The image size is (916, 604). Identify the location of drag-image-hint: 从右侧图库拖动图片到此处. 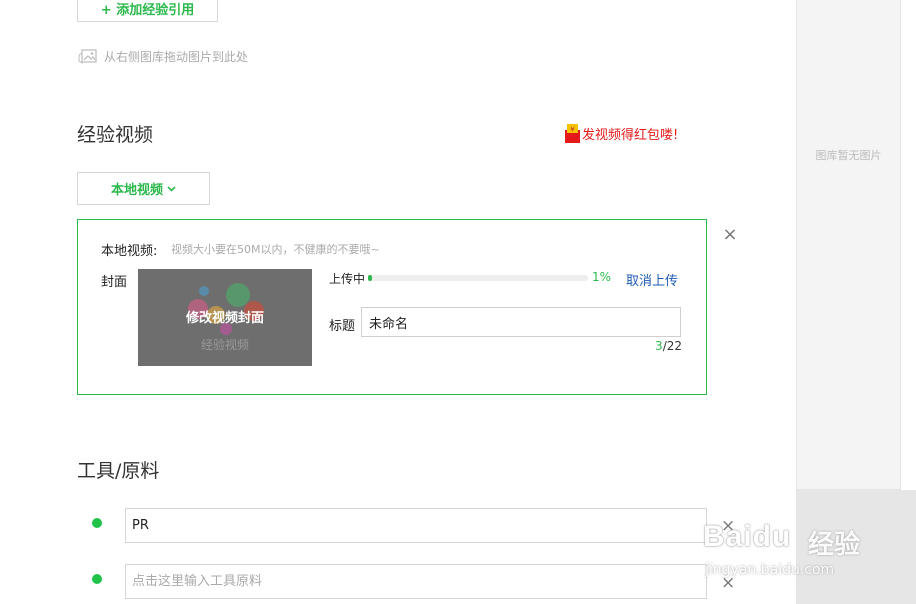
(163, 56).